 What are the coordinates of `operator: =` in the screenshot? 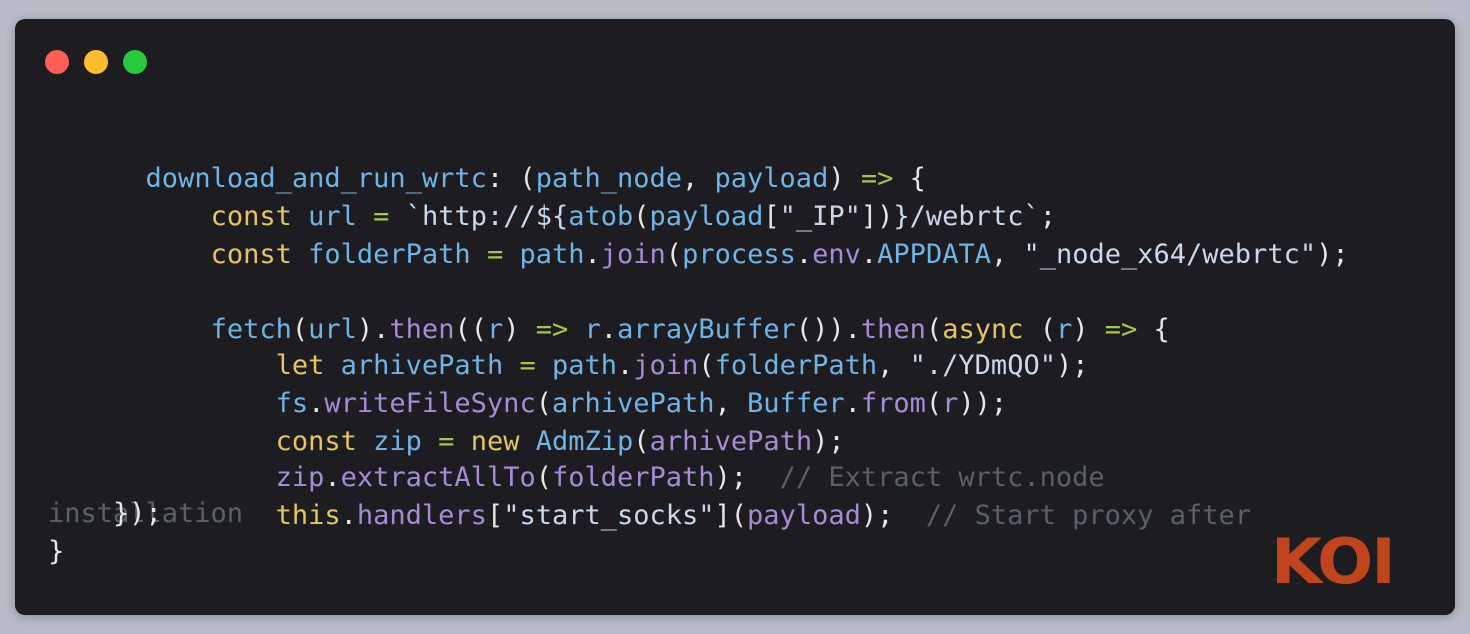 It's located at (495, 254).